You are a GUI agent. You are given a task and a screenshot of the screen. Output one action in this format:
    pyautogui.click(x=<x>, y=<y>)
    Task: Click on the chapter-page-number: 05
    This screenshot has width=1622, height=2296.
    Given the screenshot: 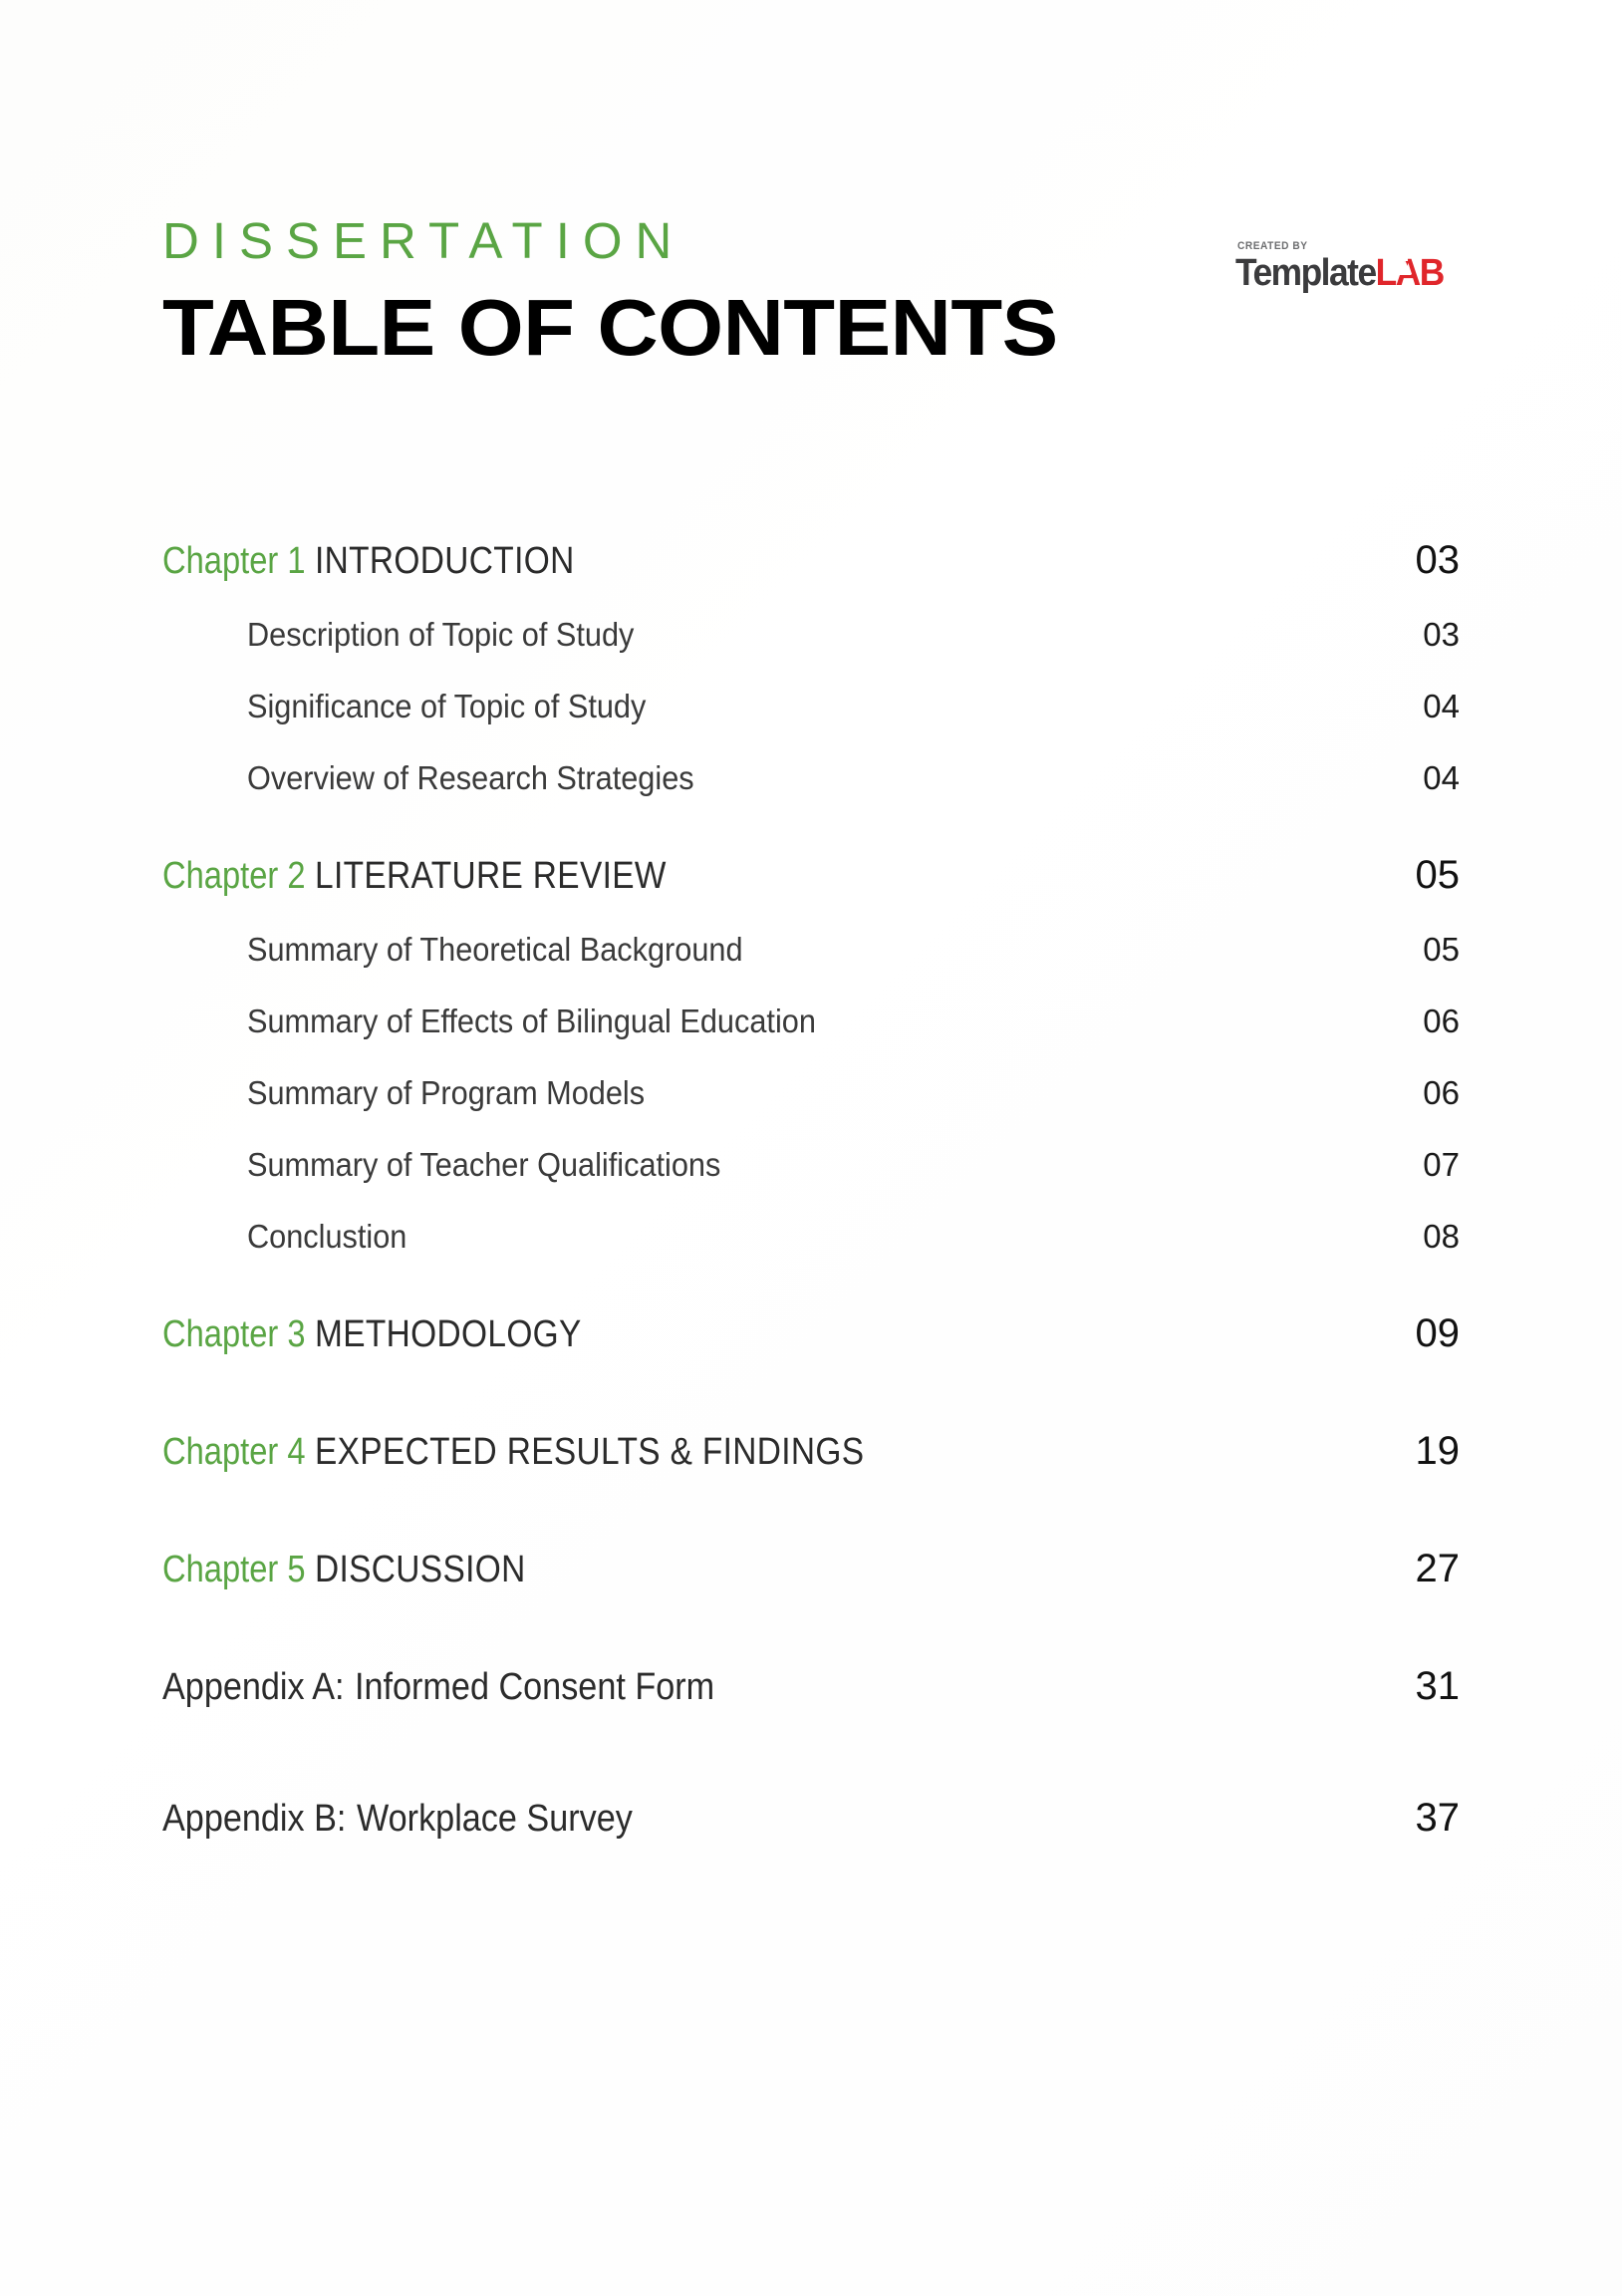 What is the action you would take?
    pyautogui.click(x=1438, y=875)
    